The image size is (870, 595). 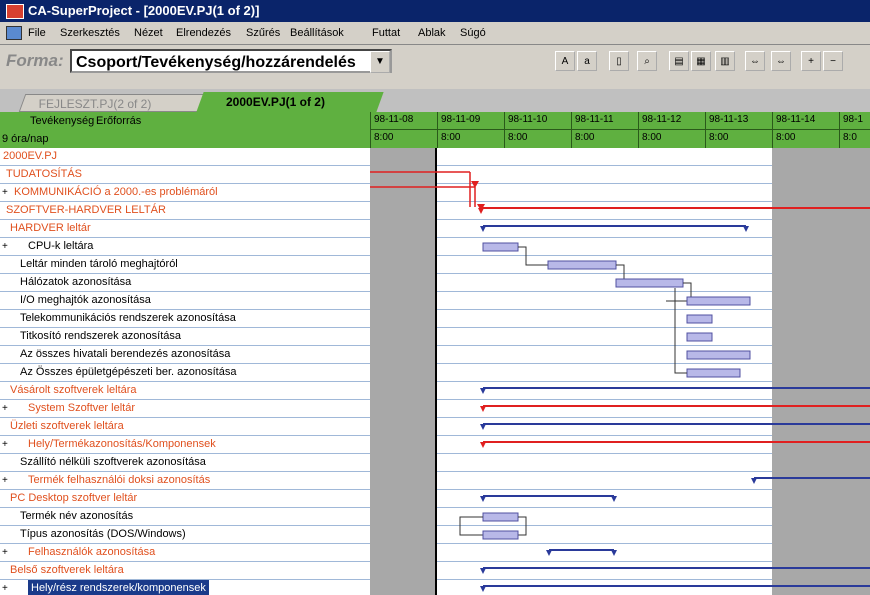 What do you see at coordinates (185, 319) in the screenshot?
I see `task-row: Telekommunikációs rendszerek azonosítása` at bounding box center [185, 319].